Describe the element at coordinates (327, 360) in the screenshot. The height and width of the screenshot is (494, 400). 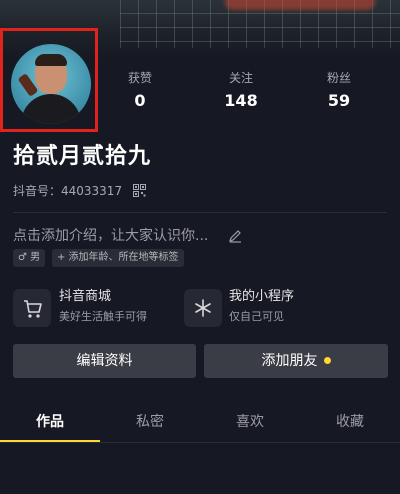
I see `notification-dot` at that location.